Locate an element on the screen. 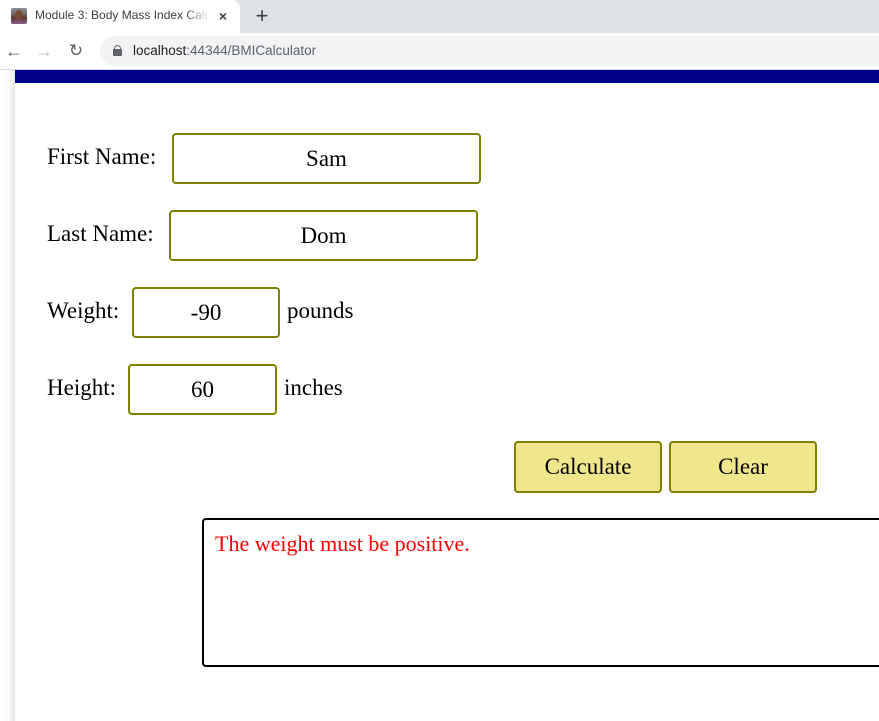 The image size is (879, 721). height-unit: inches is located at coordinates (313, 387).